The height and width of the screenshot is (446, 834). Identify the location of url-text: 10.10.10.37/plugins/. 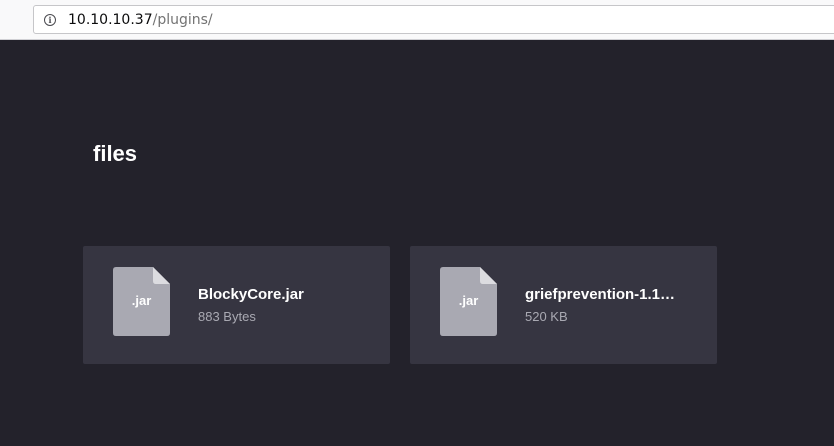
(140, 20).